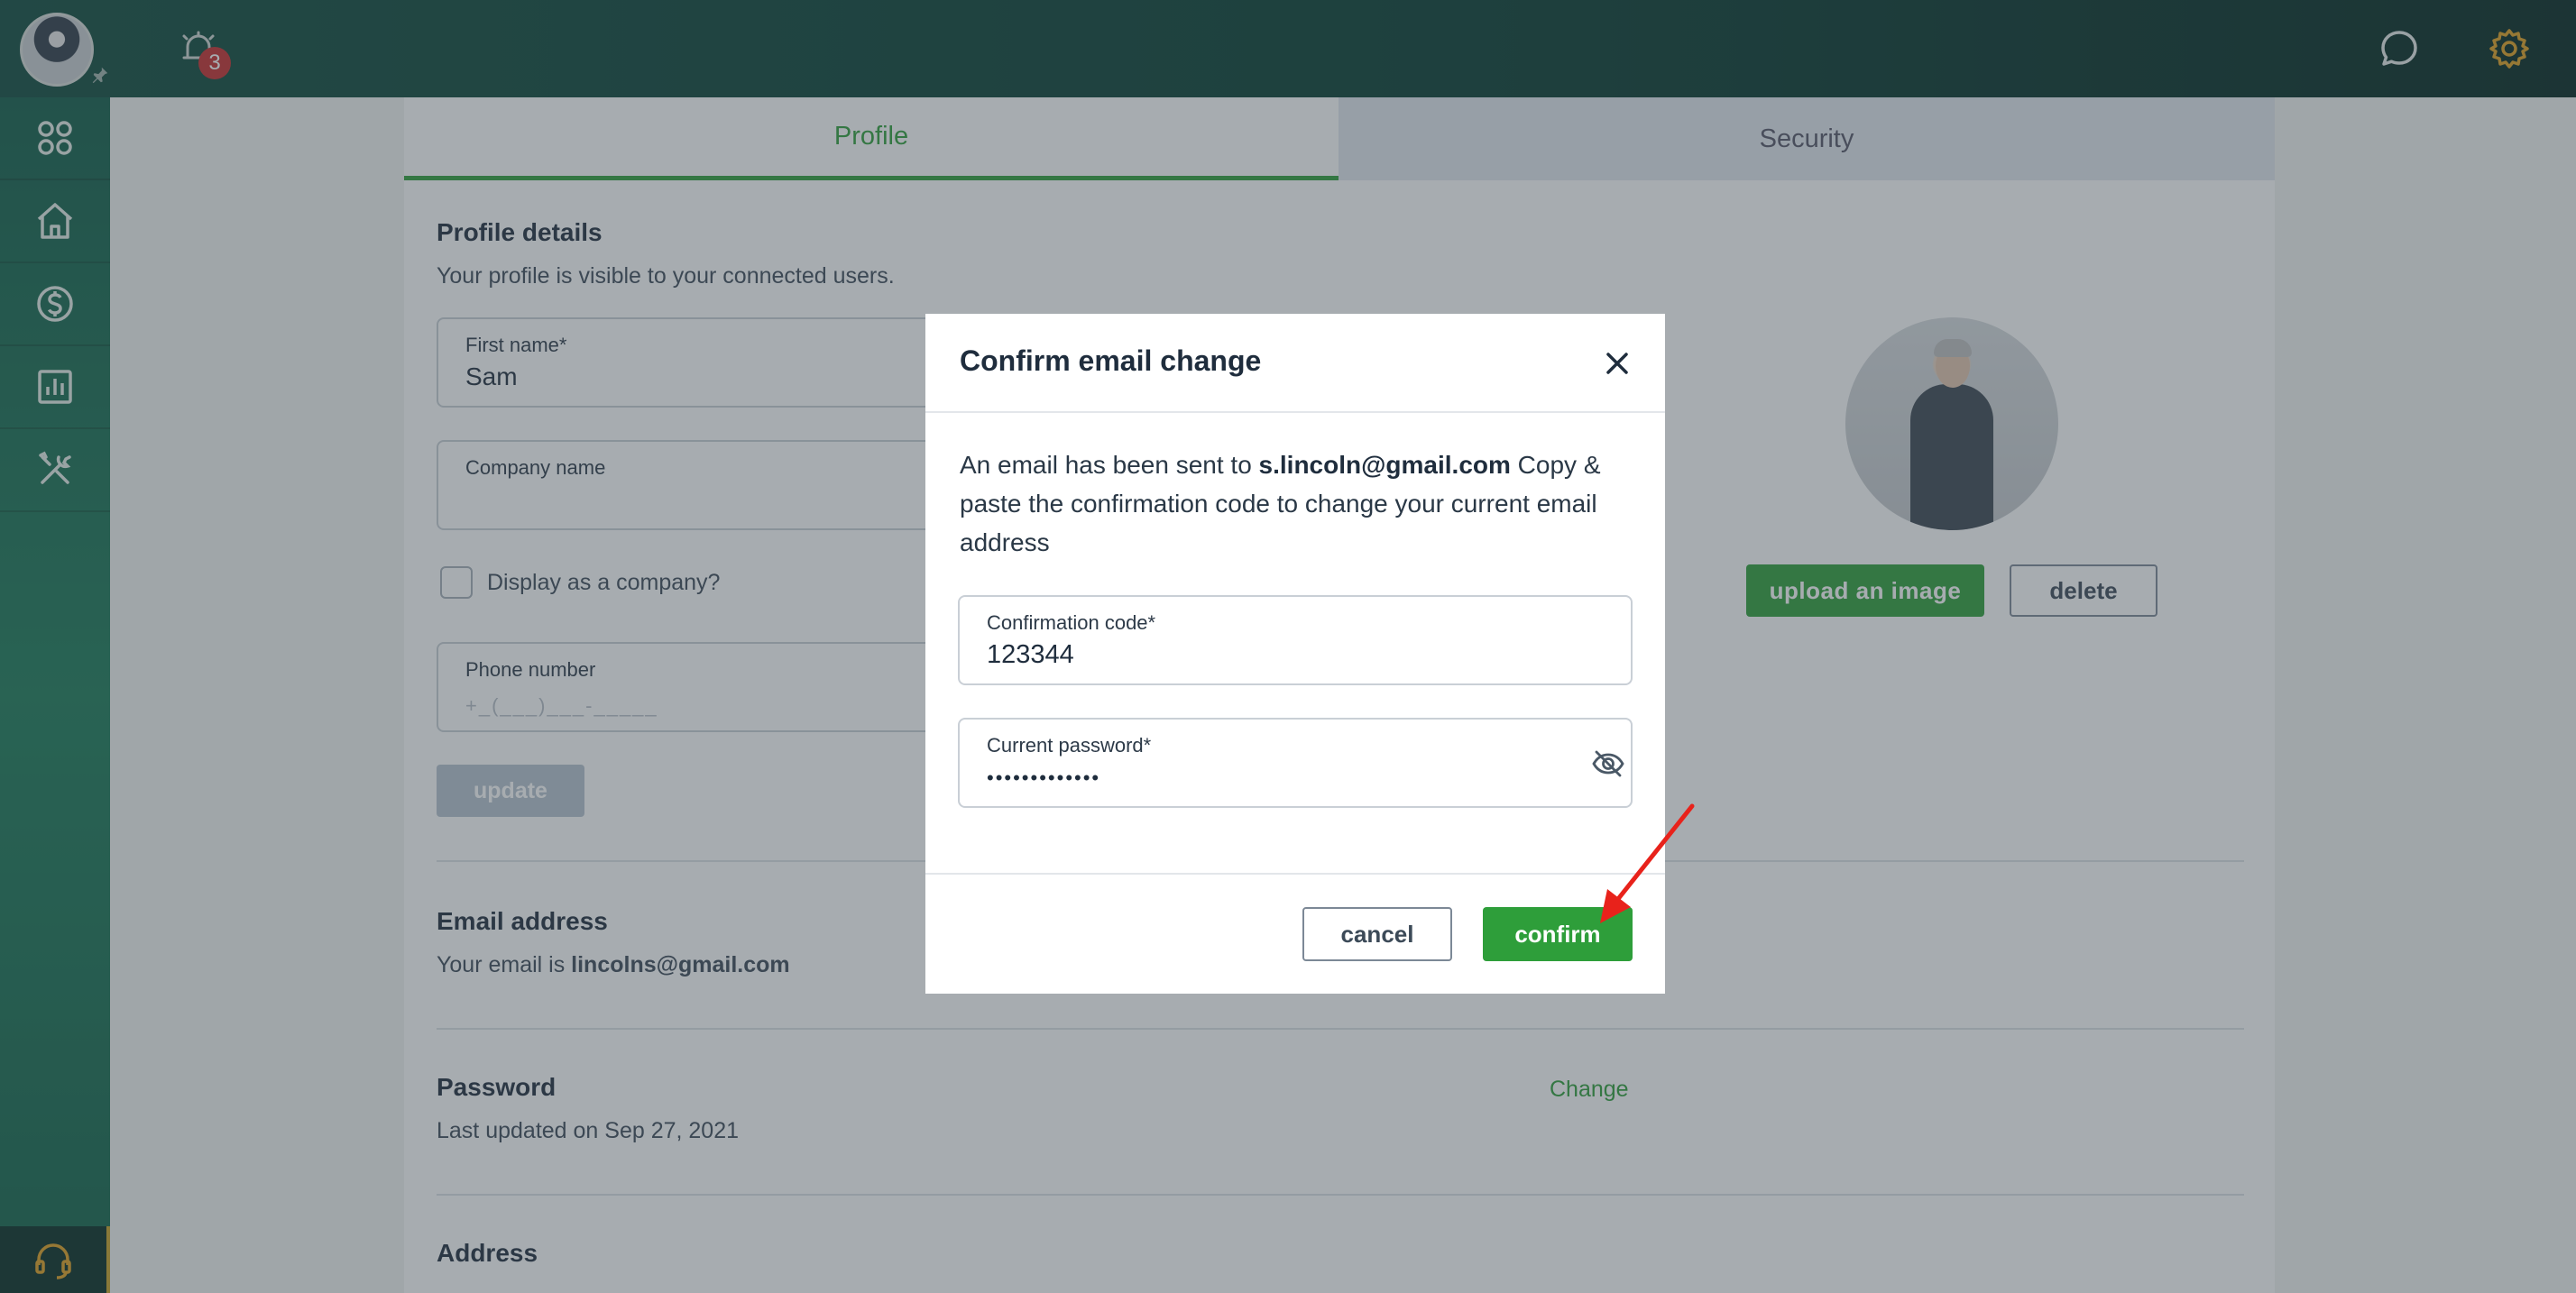 This screenshot has height=1293, width=2576. What do you see at coordinates (1377, 934) in the screenshot?
I see `cancel-button: cancel` at bounding box center [1377, 934].